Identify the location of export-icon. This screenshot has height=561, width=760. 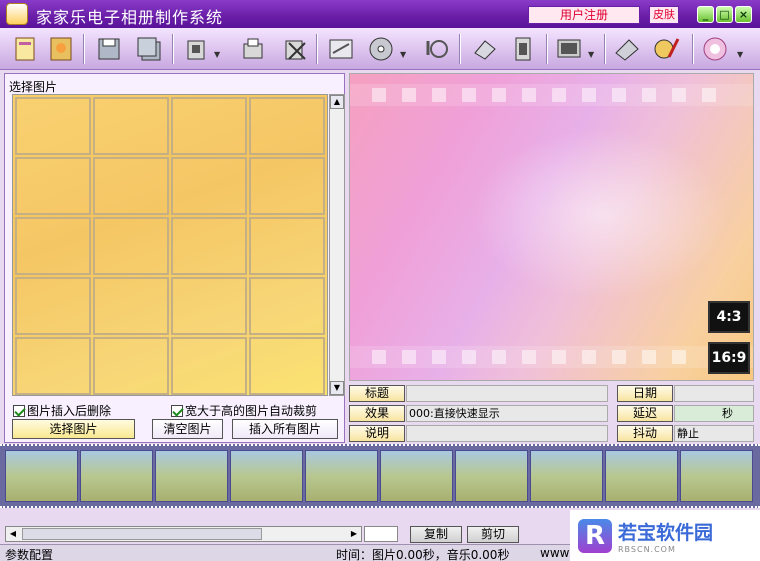
(197, 49).